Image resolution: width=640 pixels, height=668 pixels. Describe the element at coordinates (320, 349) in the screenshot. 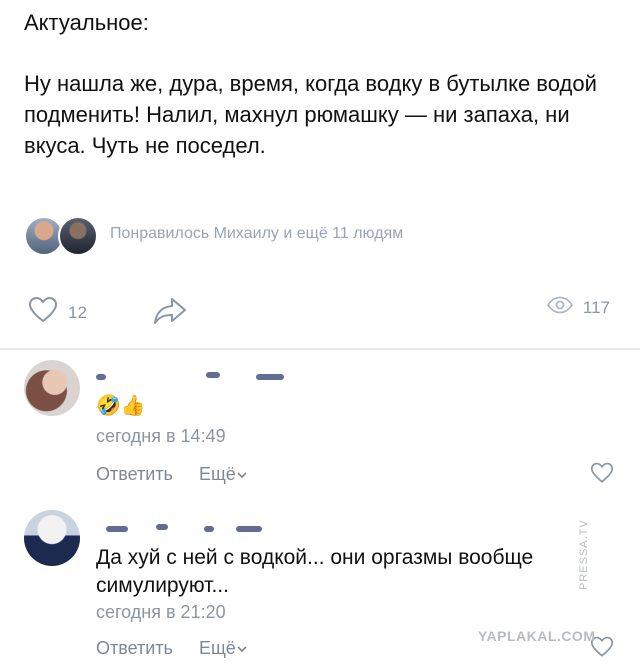

I see `divider` at that location.